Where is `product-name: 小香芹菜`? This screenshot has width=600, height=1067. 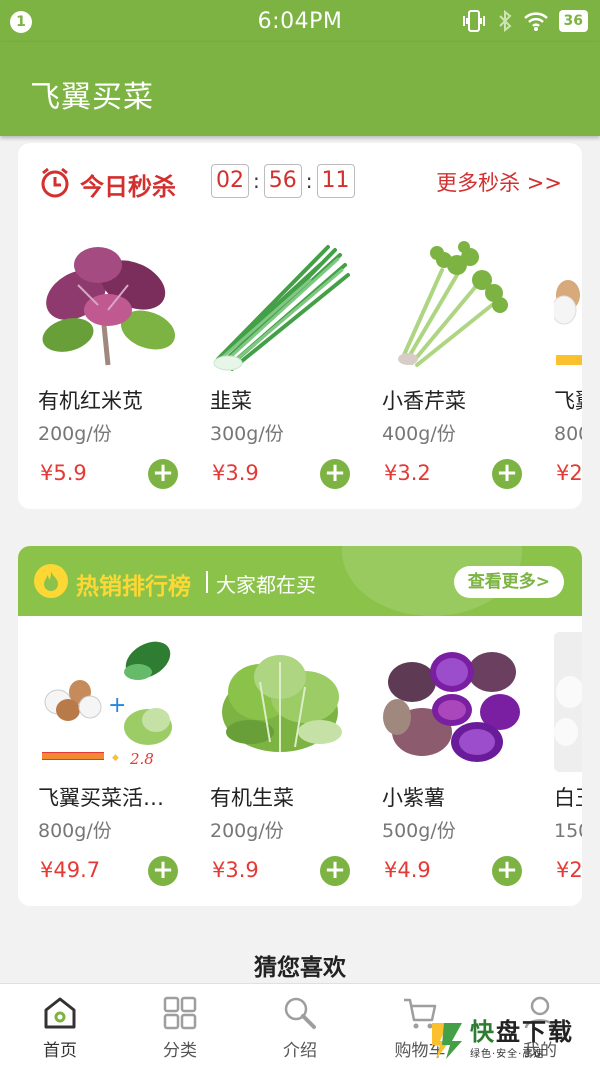 product-name: 小香芹菜 is located at coordinates (424, 401).